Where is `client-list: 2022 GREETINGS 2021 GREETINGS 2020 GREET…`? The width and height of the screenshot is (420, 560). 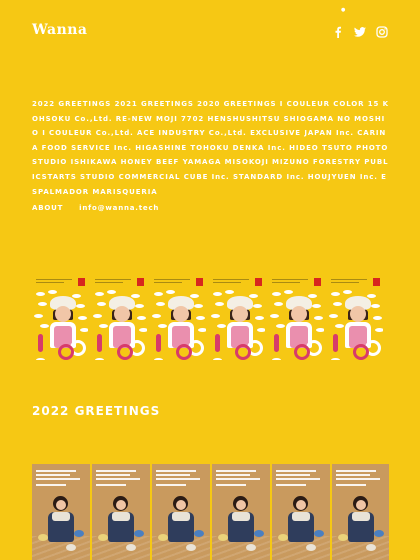 client-list: 2022 GREETINGS 2021 GREETINGS 2020 GREET… is located at coordinates (210, 148).